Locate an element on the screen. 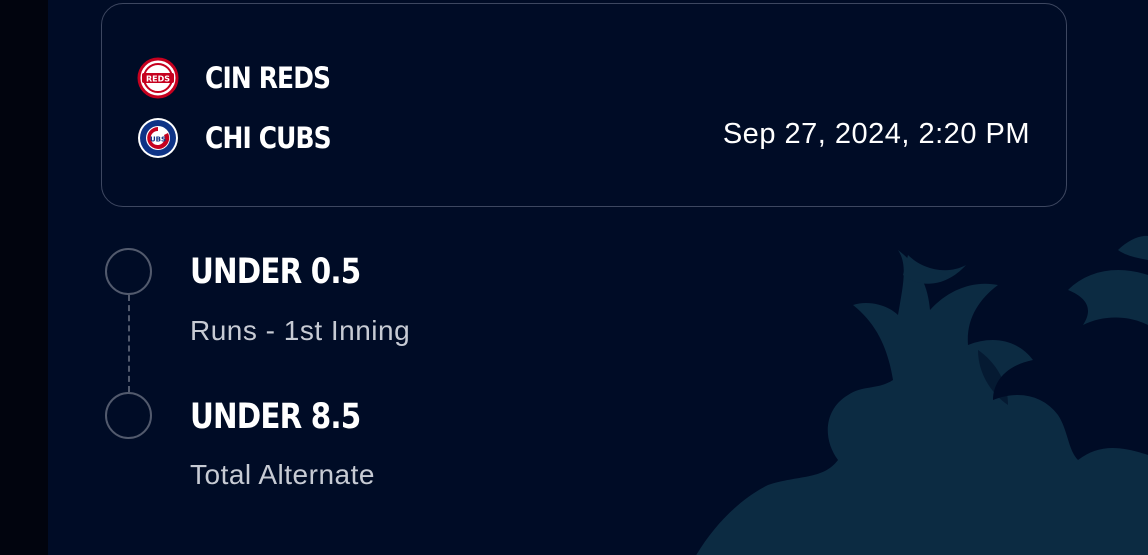 Image resolution: width=1148 pixels, height=555 pixels. team-row-away: REDS CIN REDS is located at coordinates (243, 78).